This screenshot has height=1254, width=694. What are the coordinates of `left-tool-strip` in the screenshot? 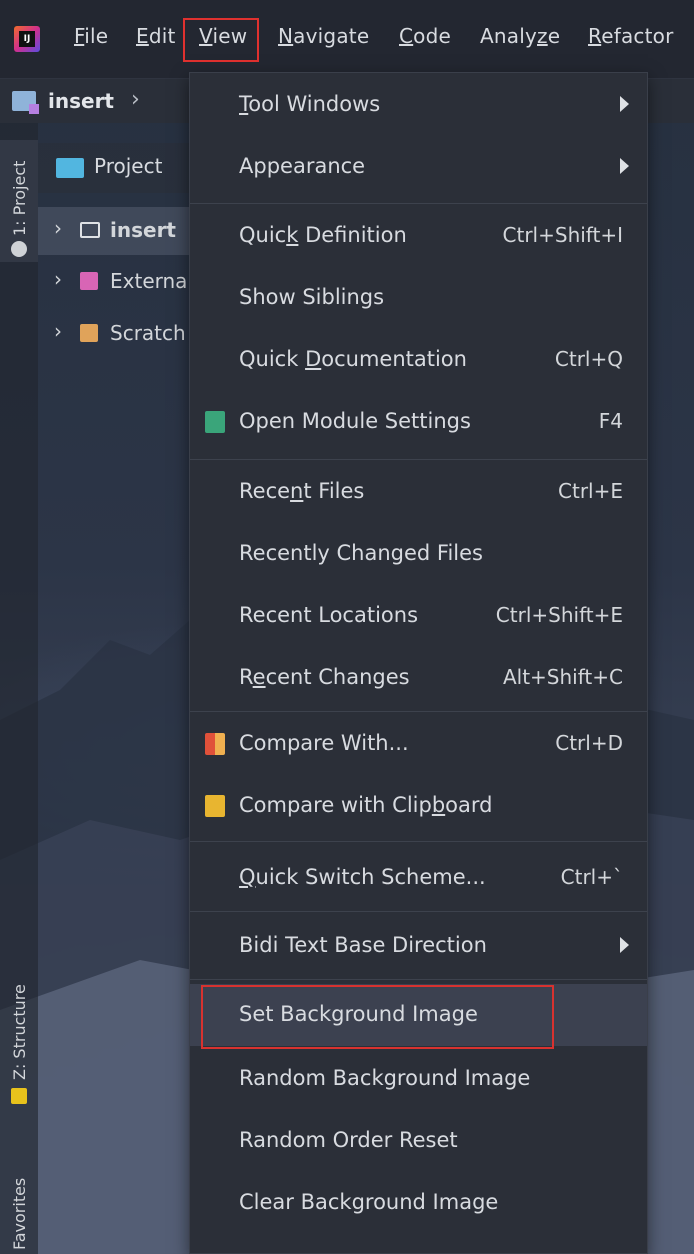 It's located at (19, 688).